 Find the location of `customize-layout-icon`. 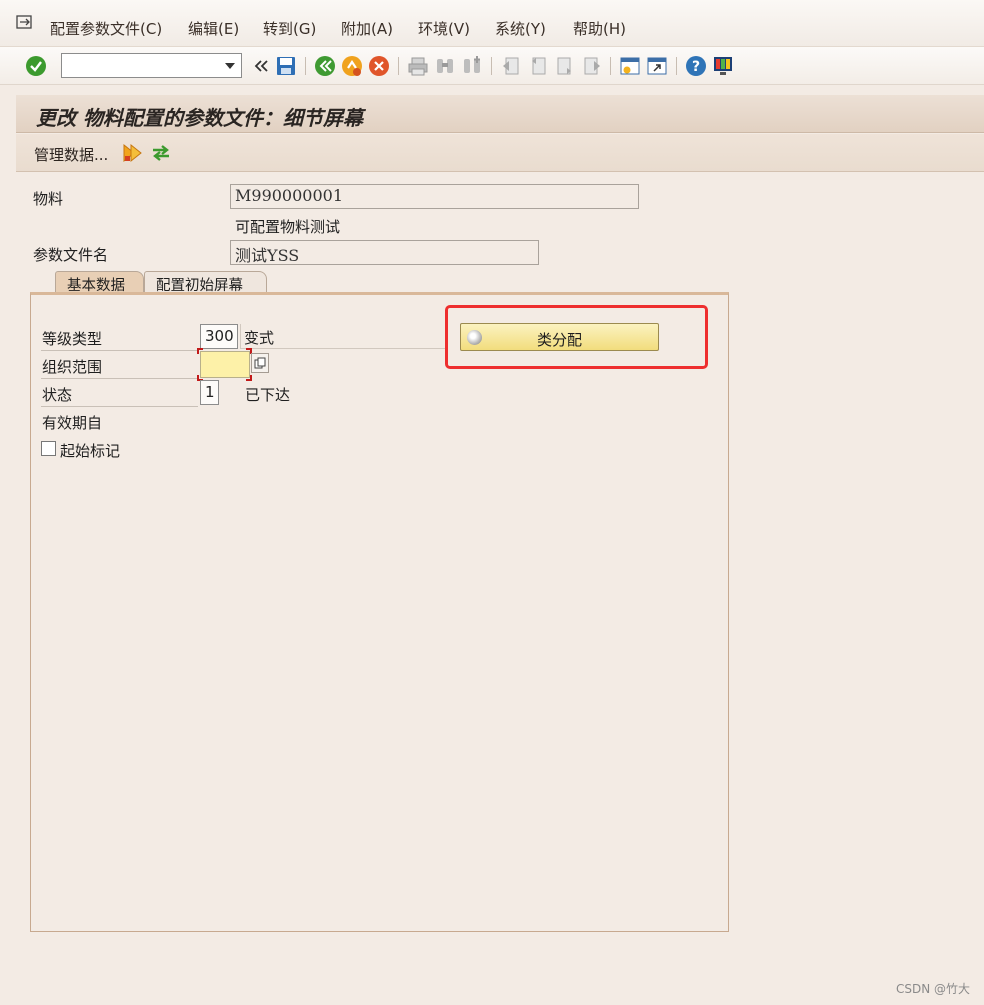

customize-layout-icon is located at coordinates (723, 66).